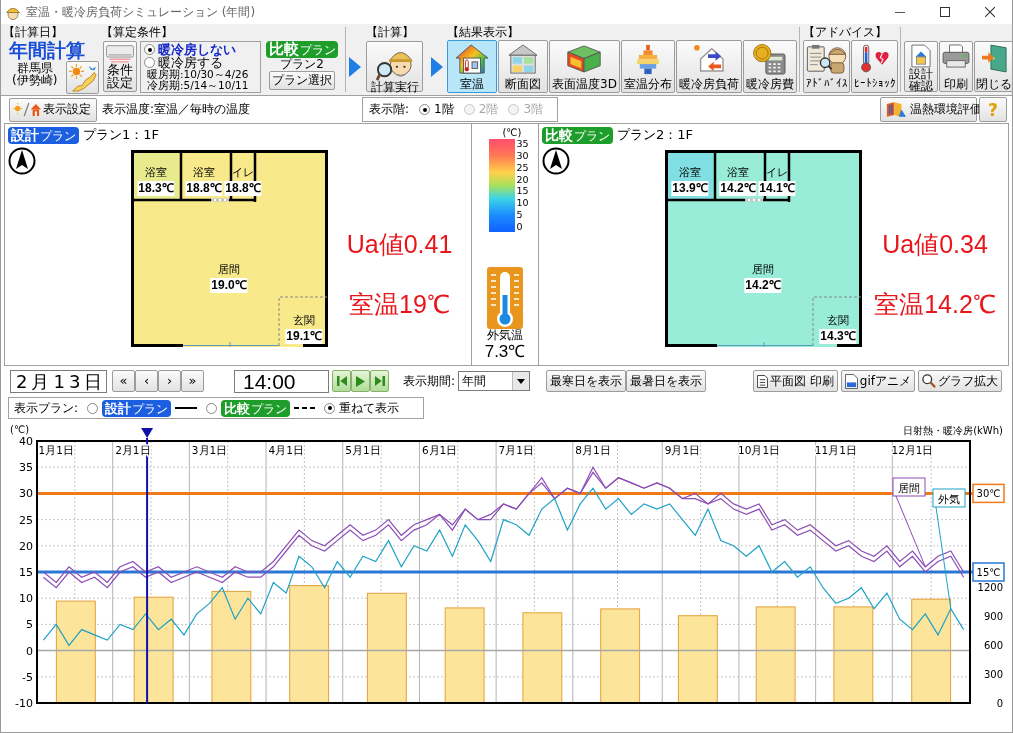 The width and height of the screenshot is (1013, 733). What do you see at coordinates (34, 68) in the screenshot?
I see `prefecture-name: 群馬県` at bounding box center [34, 68].